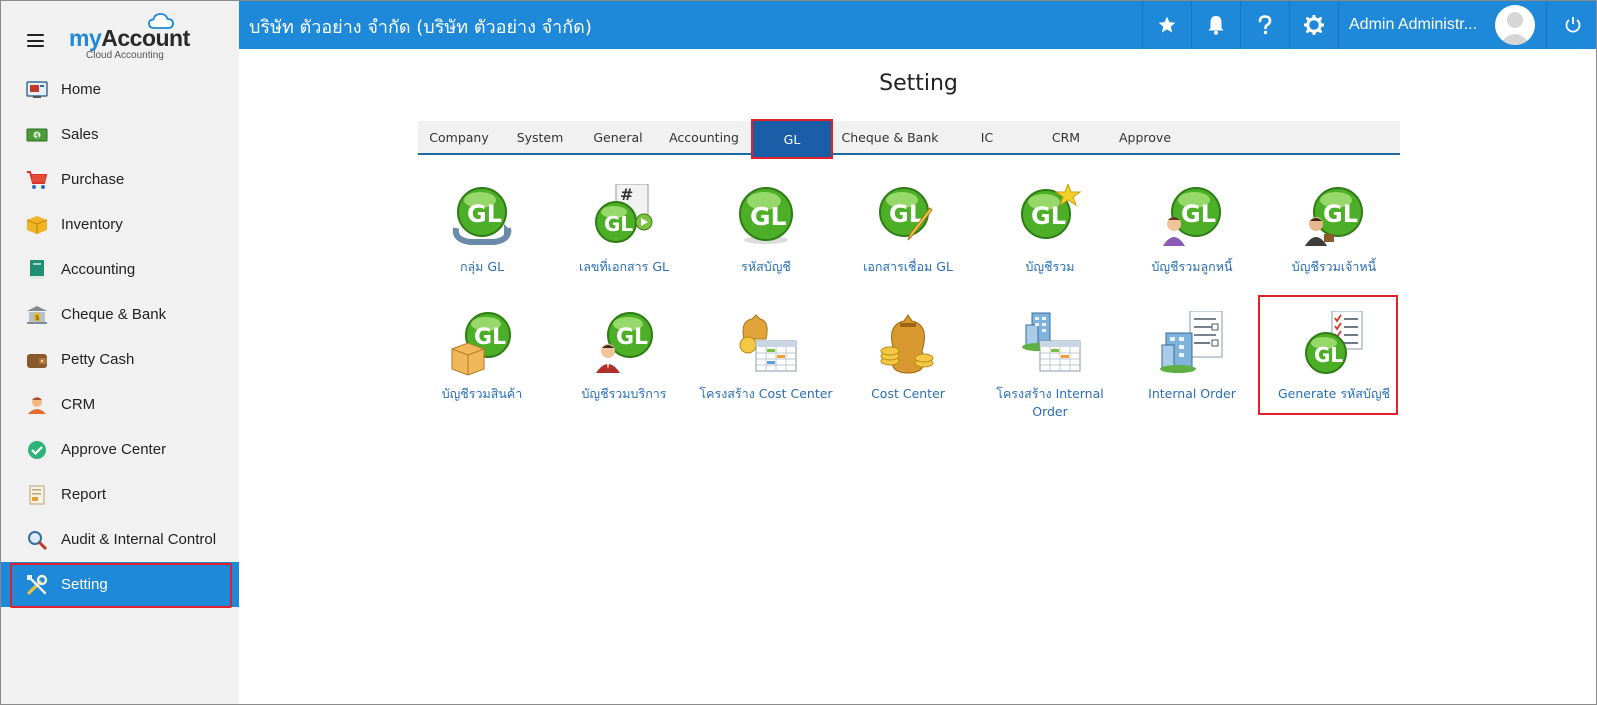  What do you see at coordinates (908, 217) in the screenshot?
I see `gl-link-document-icon: GL` at bounding box center [908, 217].